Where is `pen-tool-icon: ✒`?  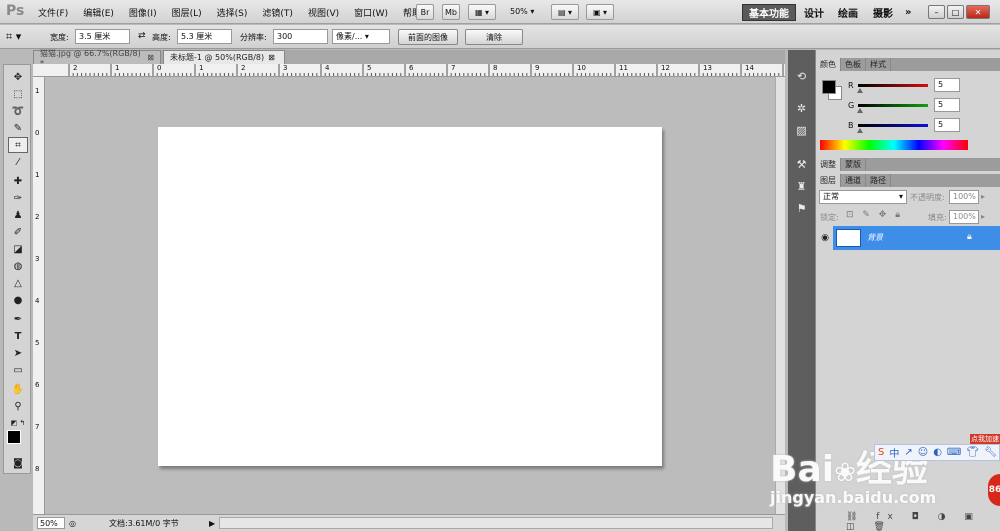
pen-tool-icon: ✒ is located at coordinates (18, 319).